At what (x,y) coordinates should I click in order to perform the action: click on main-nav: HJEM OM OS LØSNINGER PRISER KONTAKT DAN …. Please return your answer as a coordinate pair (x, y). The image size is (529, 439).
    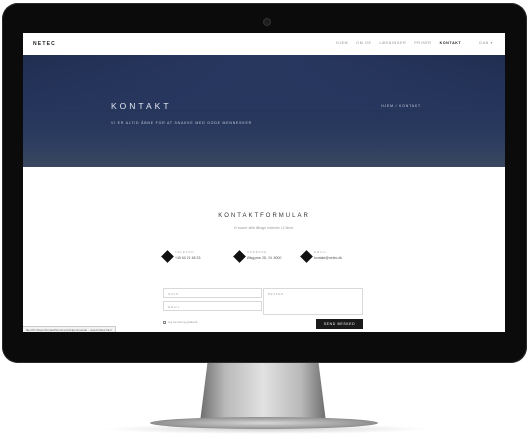
    Looking at the image, I should click on (414, 43).